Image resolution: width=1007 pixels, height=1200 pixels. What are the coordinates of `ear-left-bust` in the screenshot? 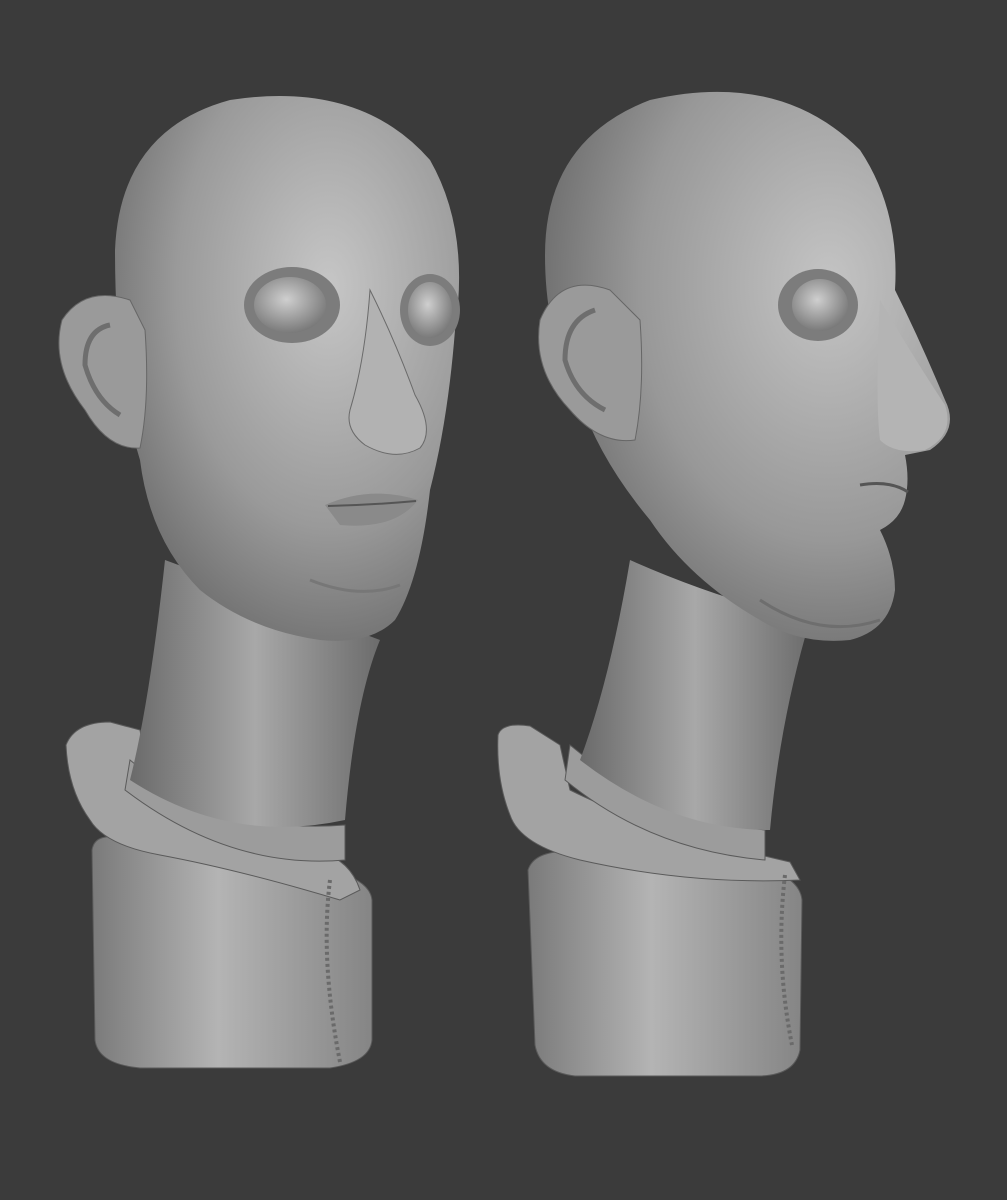 It's located at (103, 372).